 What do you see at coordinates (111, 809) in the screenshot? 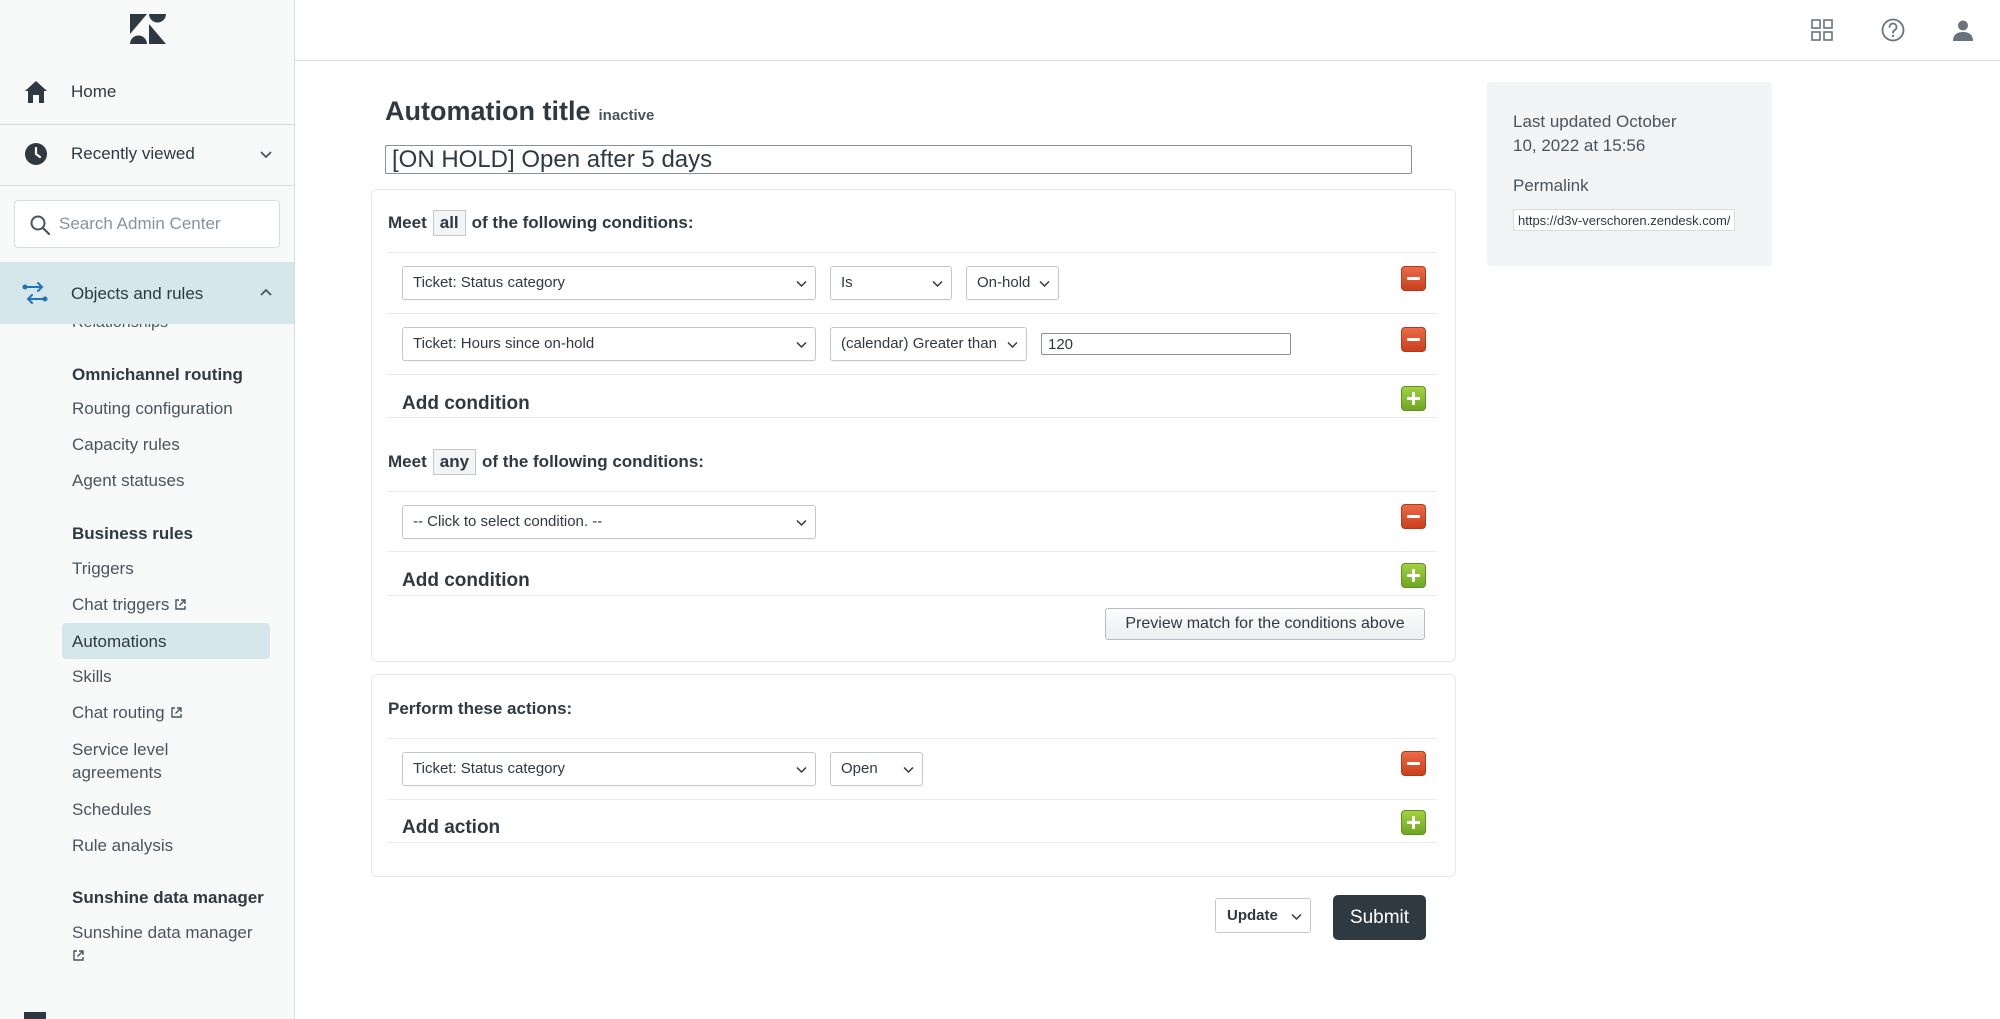
I see `sidebar-item-schedules: Schedules` at bounding box center [111, 809].